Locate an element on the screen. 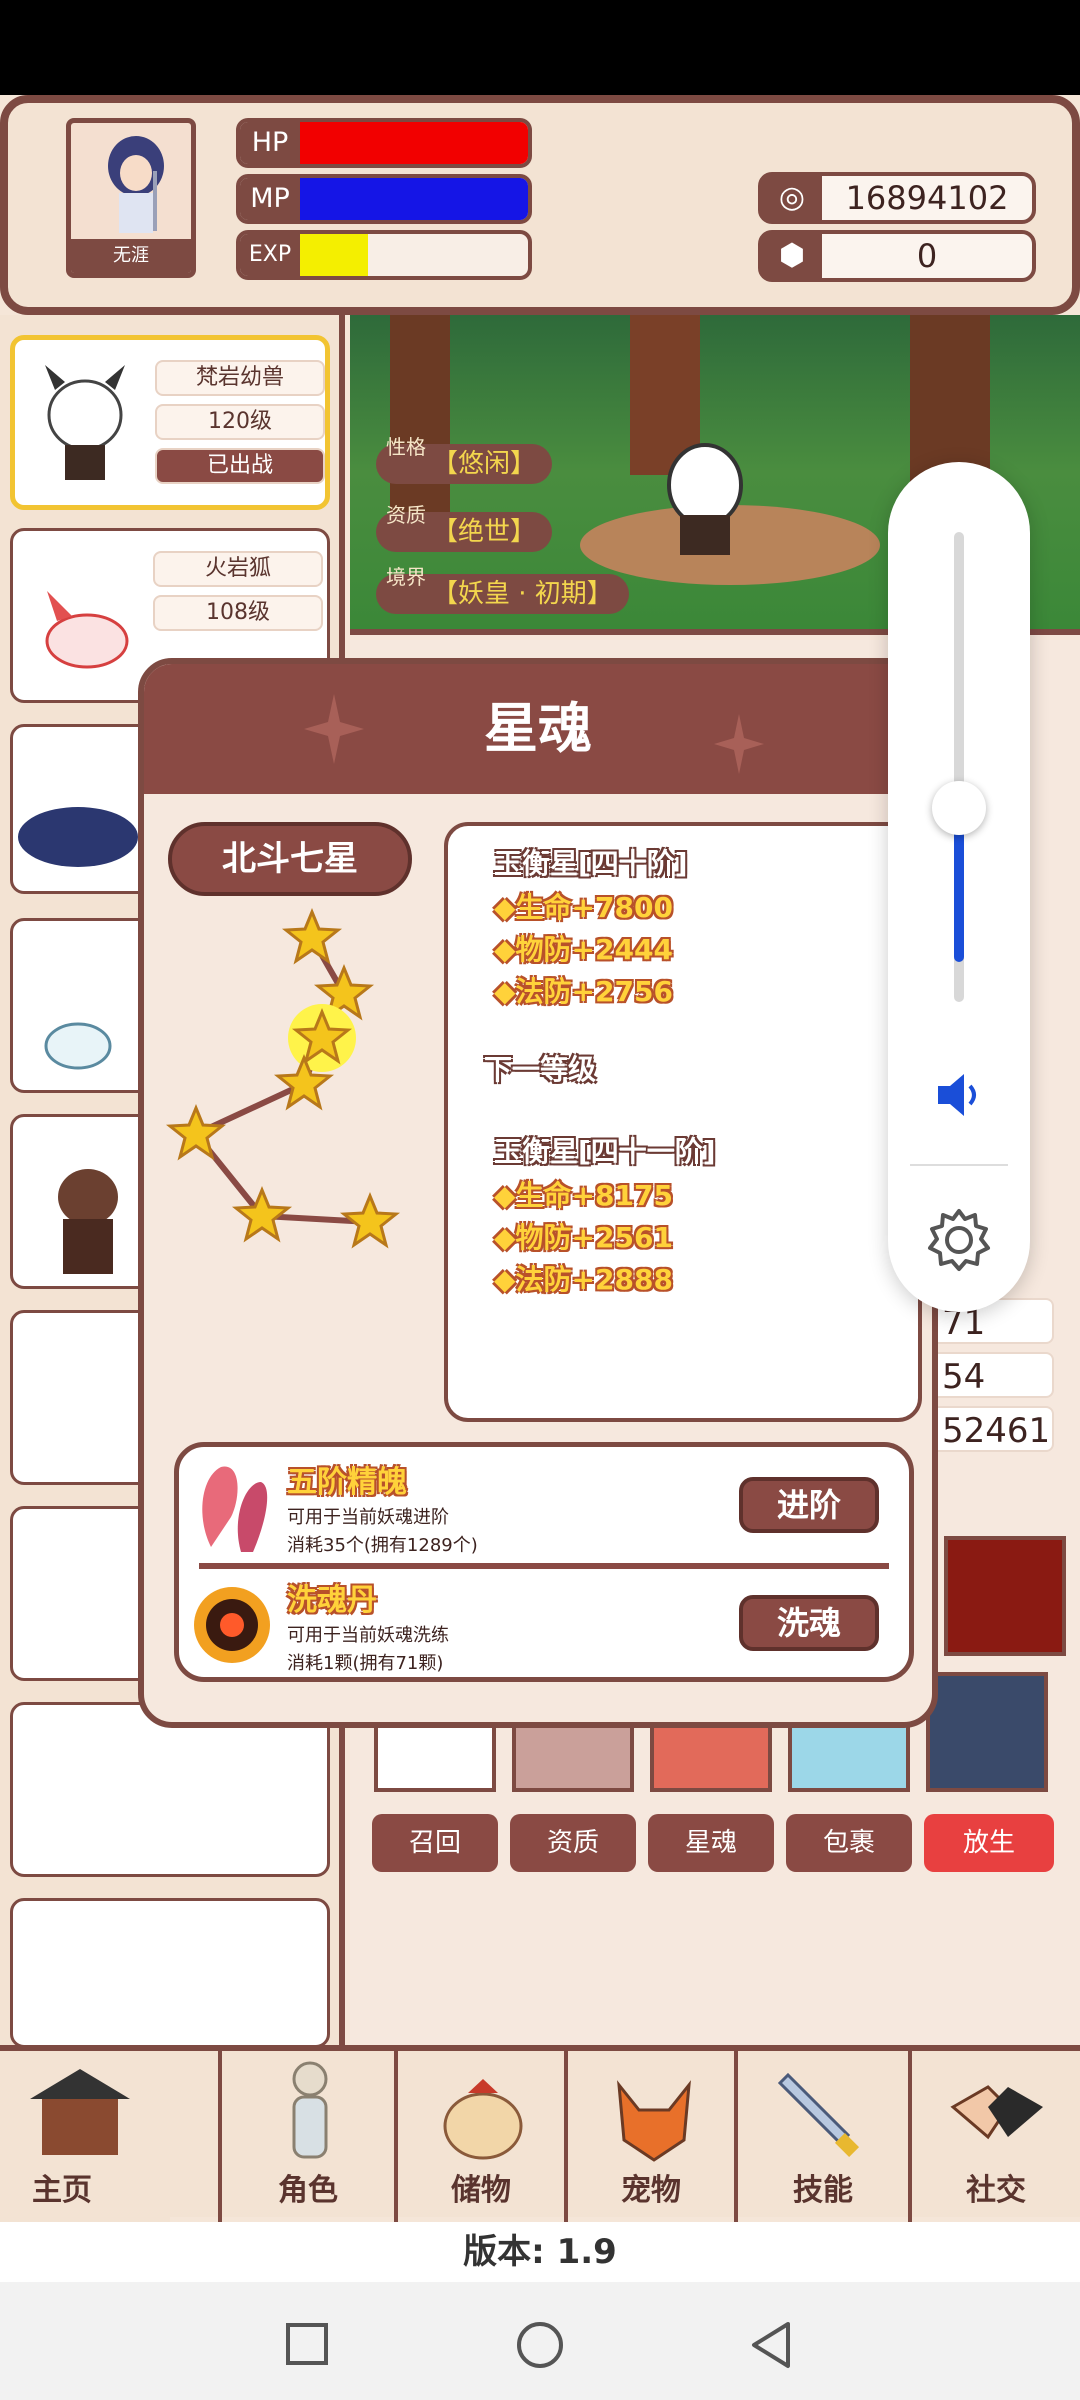 This screenshot has width=1080, height=2400. next-star-header: 玉衡星[四十一阶] is located at coordinates (605, 1151).